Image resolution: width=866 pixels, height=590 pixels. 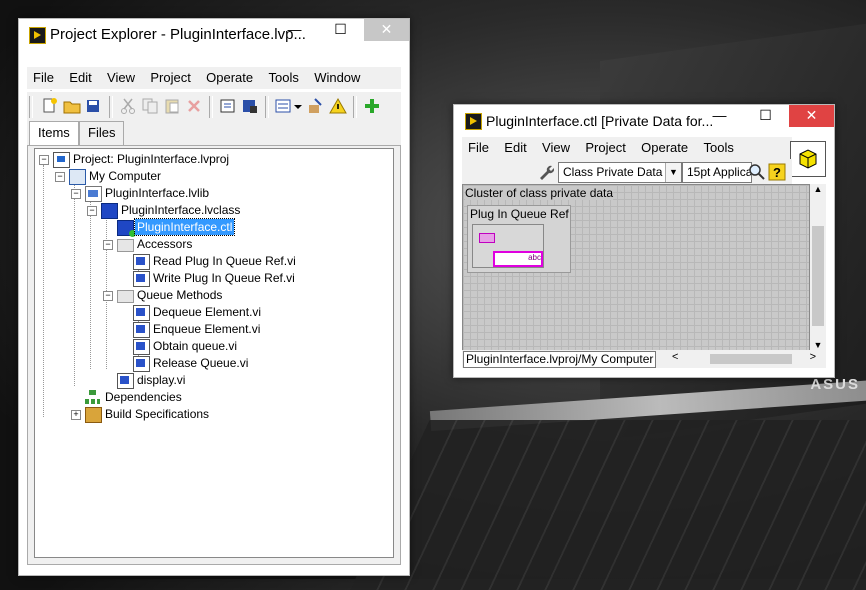 I want to click on project-icon, so click(x=61, y=160).